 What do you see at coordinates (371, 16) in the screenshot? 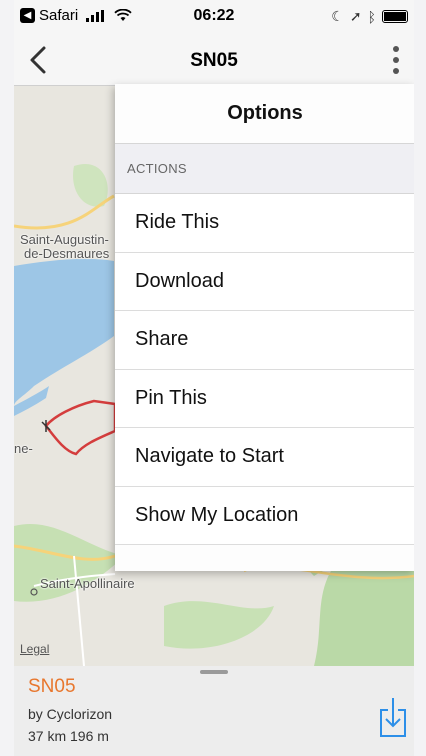
I see `bluetooth-icon: ᛒ` at bounding box center [371, 16].